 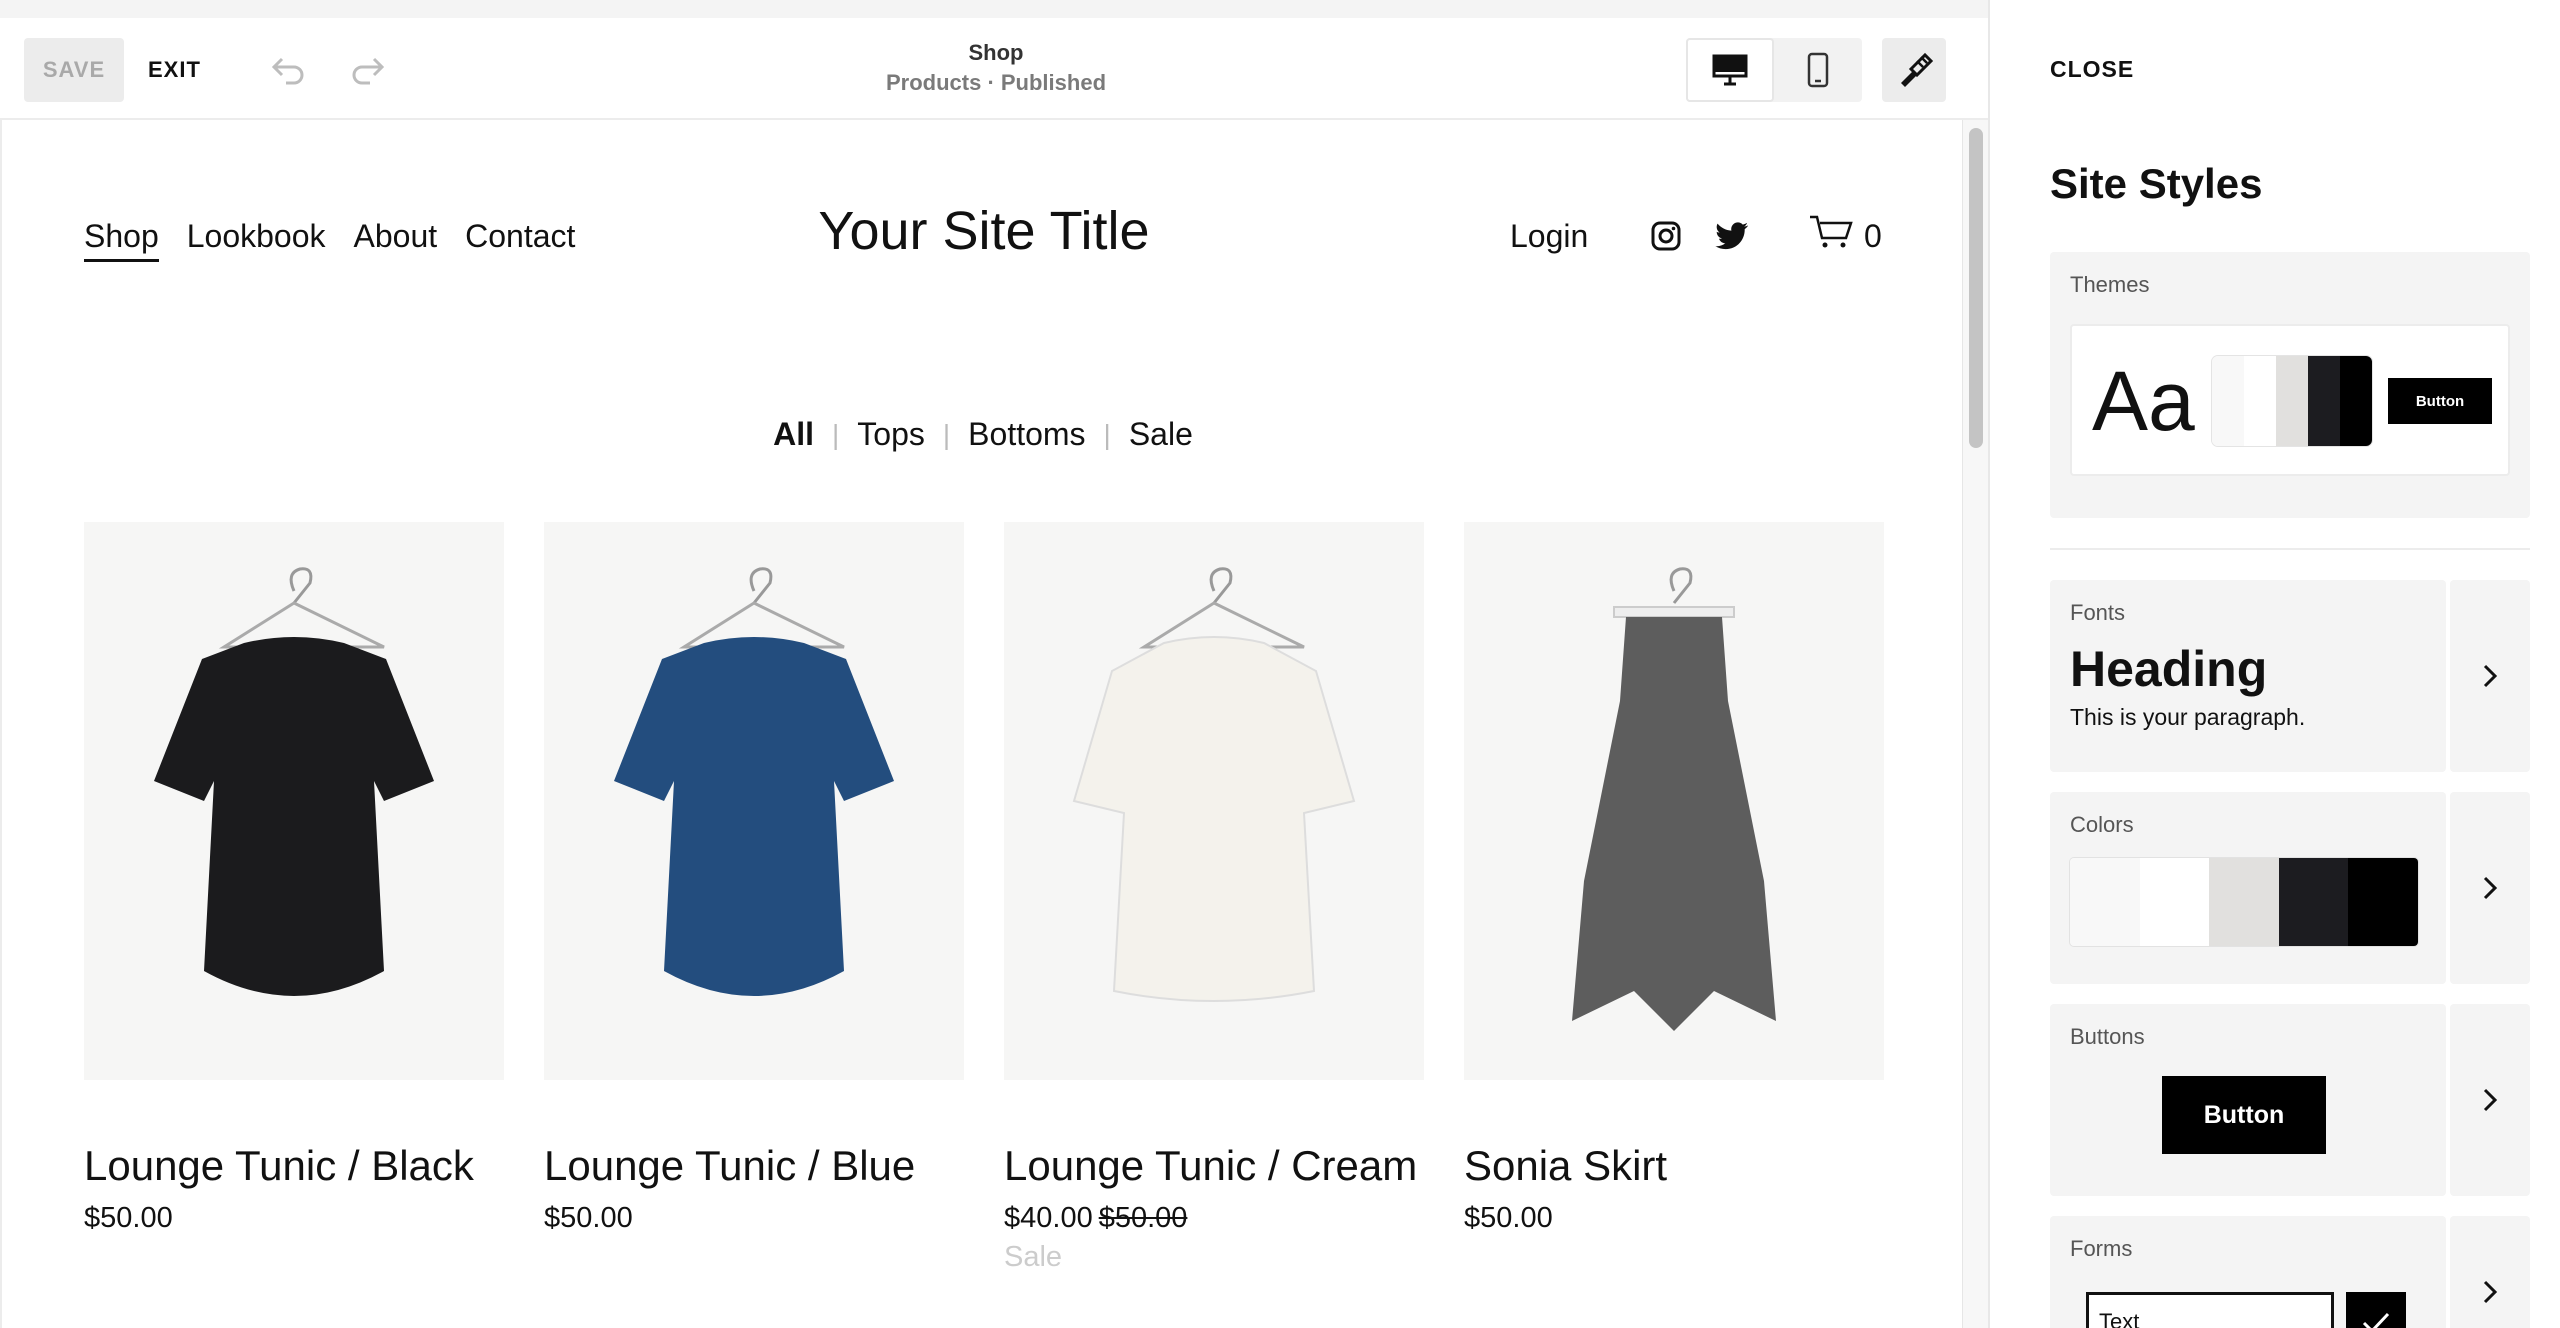 I want to click on fonts-card: Fonts Heading This is your paragraph., so click(x=2248, y=676).